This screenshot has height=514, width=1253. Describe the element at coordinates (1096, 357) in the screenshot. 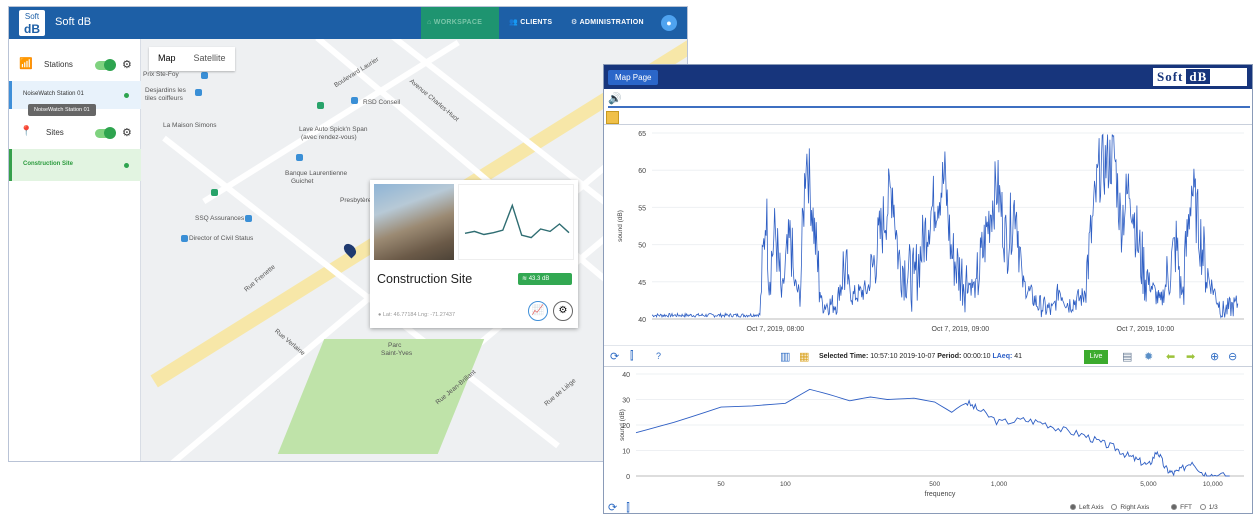

I see `live-button: Live` at that location.